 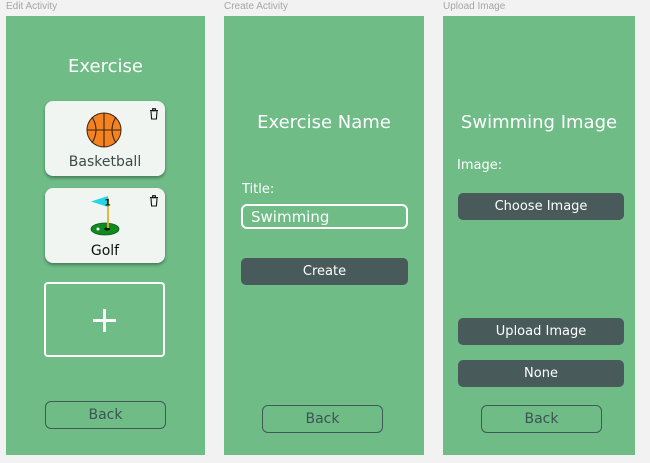 What do you see at coordinates (474, 6) in the screenshot?
I see `frame-label-upload-image: Upload Image` at bounding box center [474, 6].